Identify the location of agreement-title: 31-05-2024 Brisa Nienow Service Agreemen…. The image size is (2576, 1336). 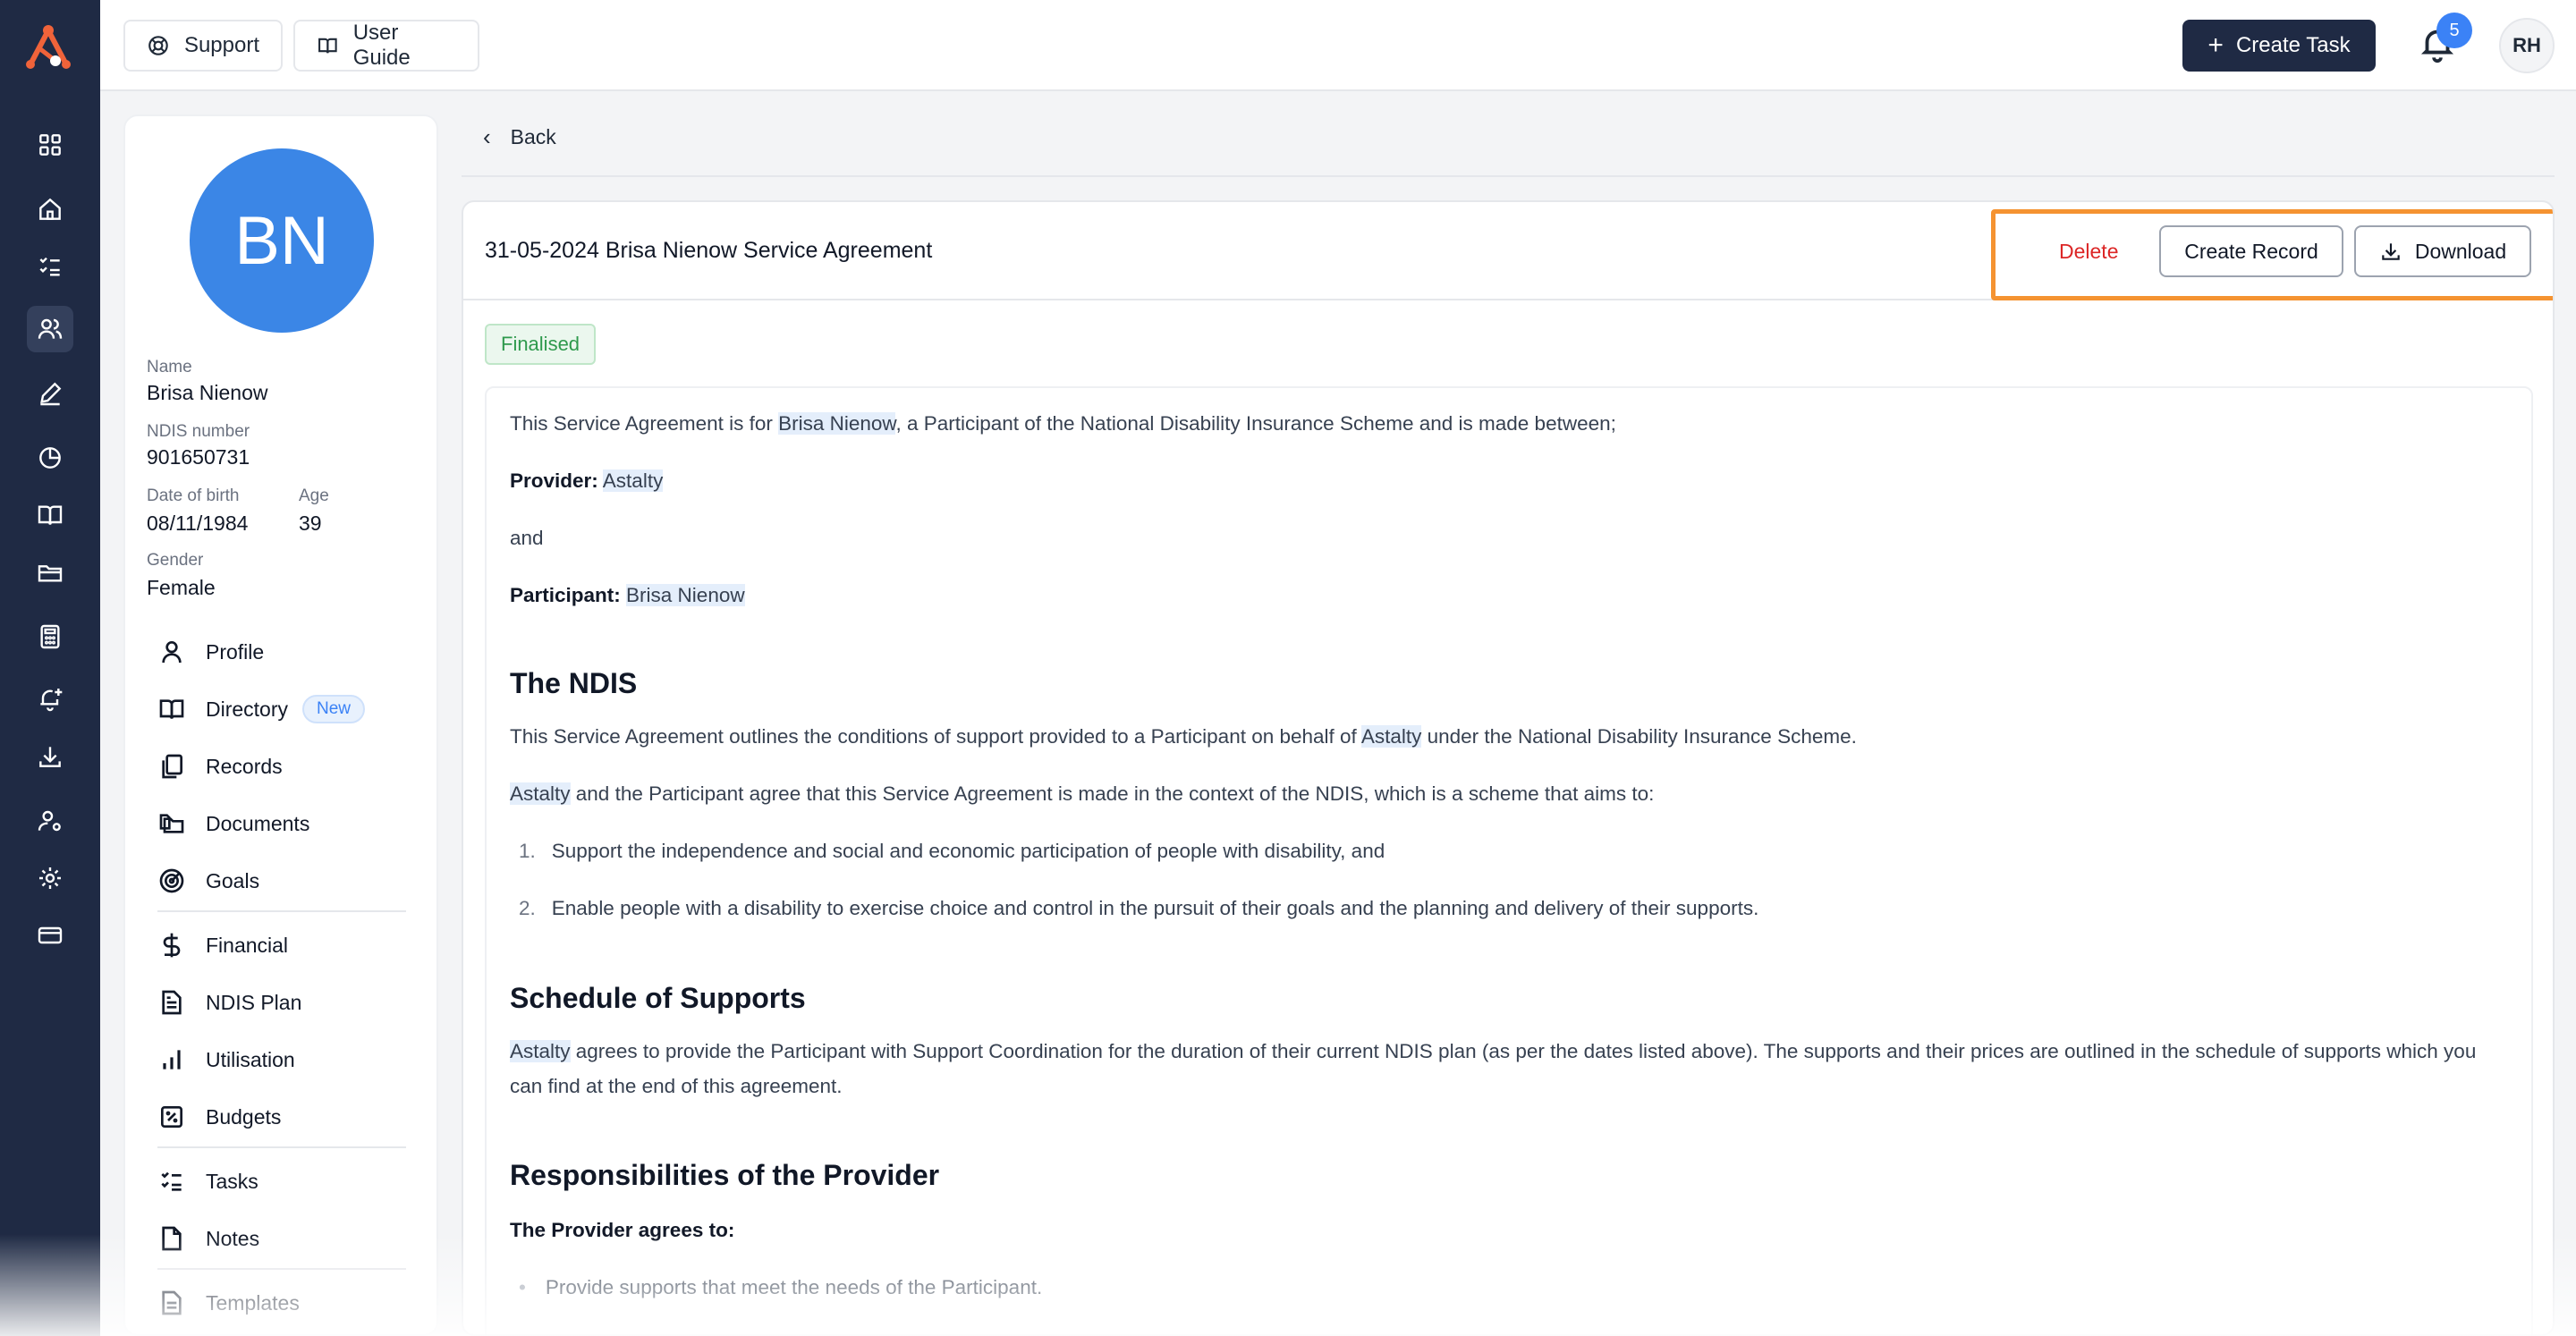
(709, 250).